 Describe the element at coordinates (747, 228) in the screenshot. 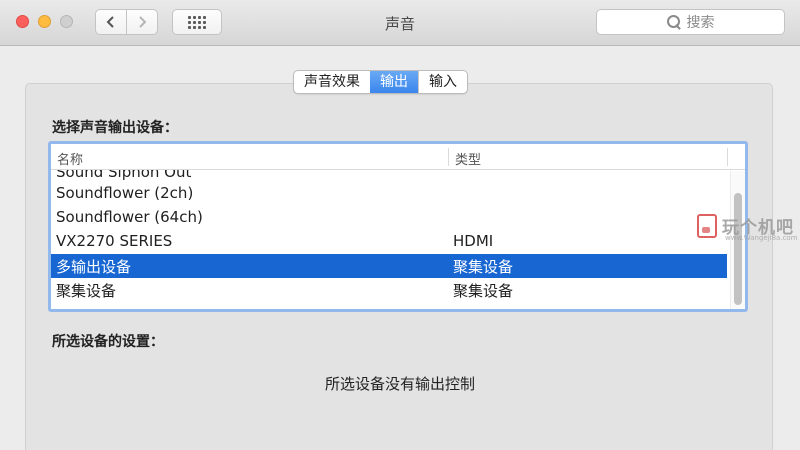

I see `watermark: 玩个机吧 www.Wangeji8a.com` at that location.